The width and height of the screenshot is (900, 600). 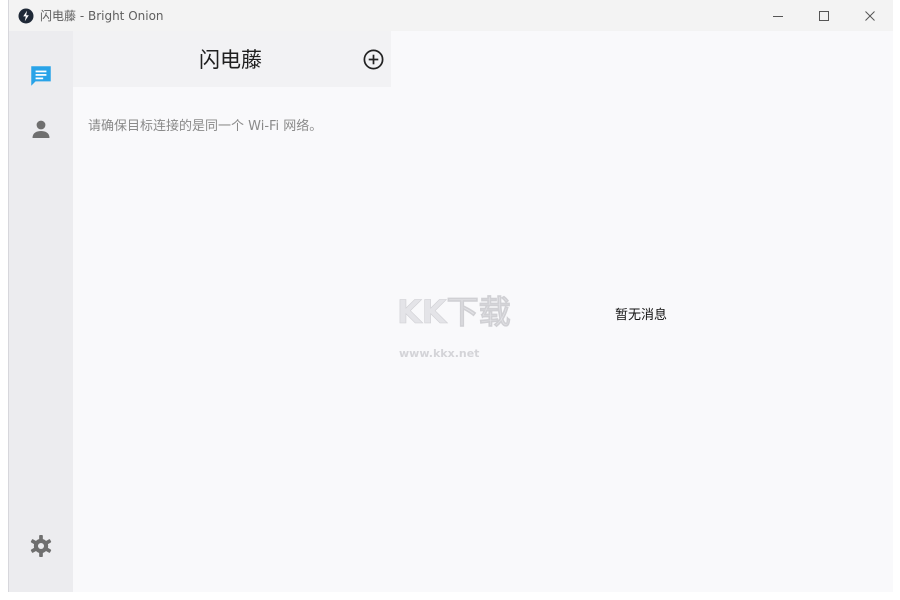 I want to click on watermark-logo-text: KK下载, so click(x=454, y=312).